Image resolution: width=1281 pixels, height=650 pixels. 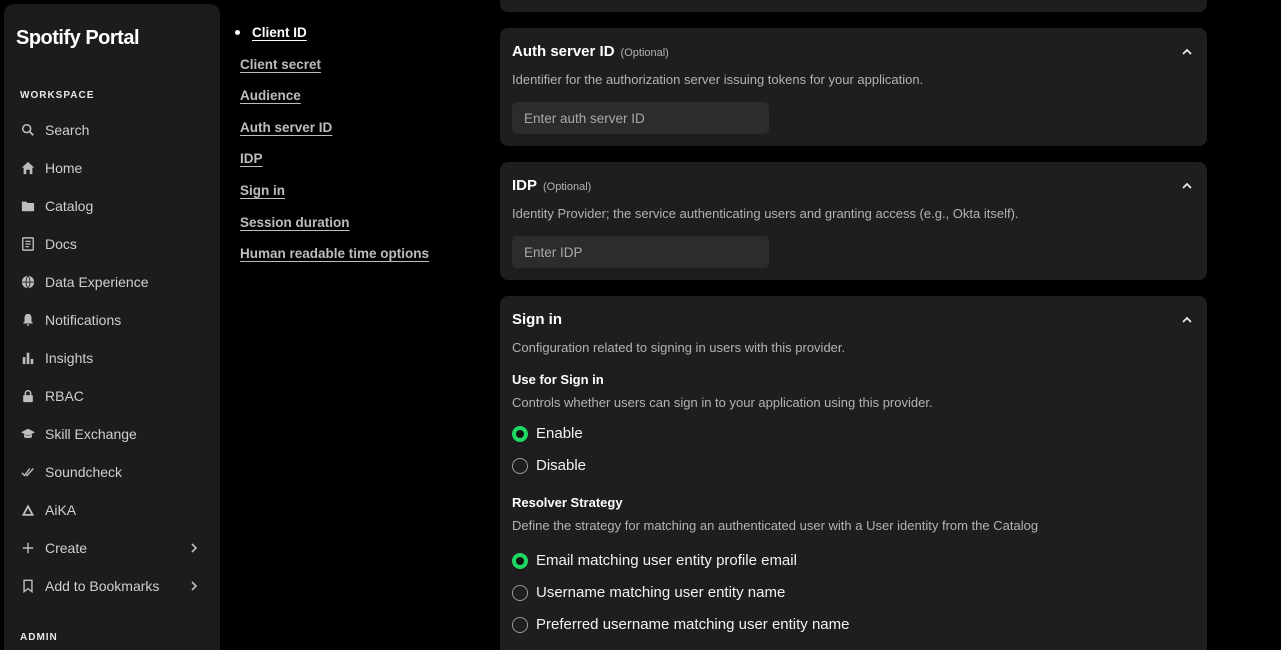 What do you see at coordinates (28, 320) in the screenshot?
I see `bell-icon` at bounding box center [28, 320].